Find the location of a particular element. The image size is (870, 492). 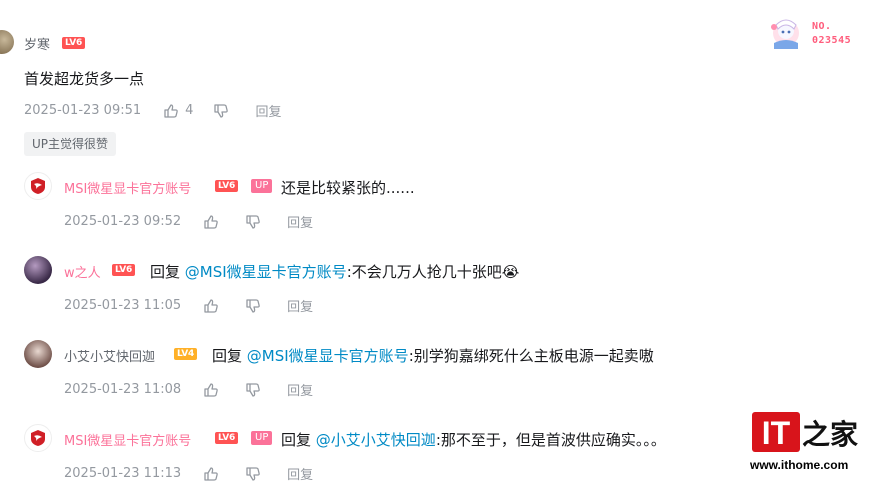

level-badge: LV4 is located at coordinates (186, 354).